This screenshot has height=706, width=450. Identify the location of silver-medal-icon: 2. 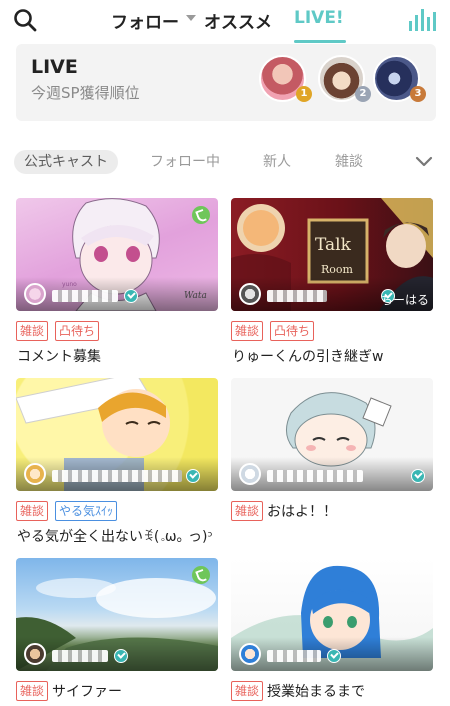
(363, 94).